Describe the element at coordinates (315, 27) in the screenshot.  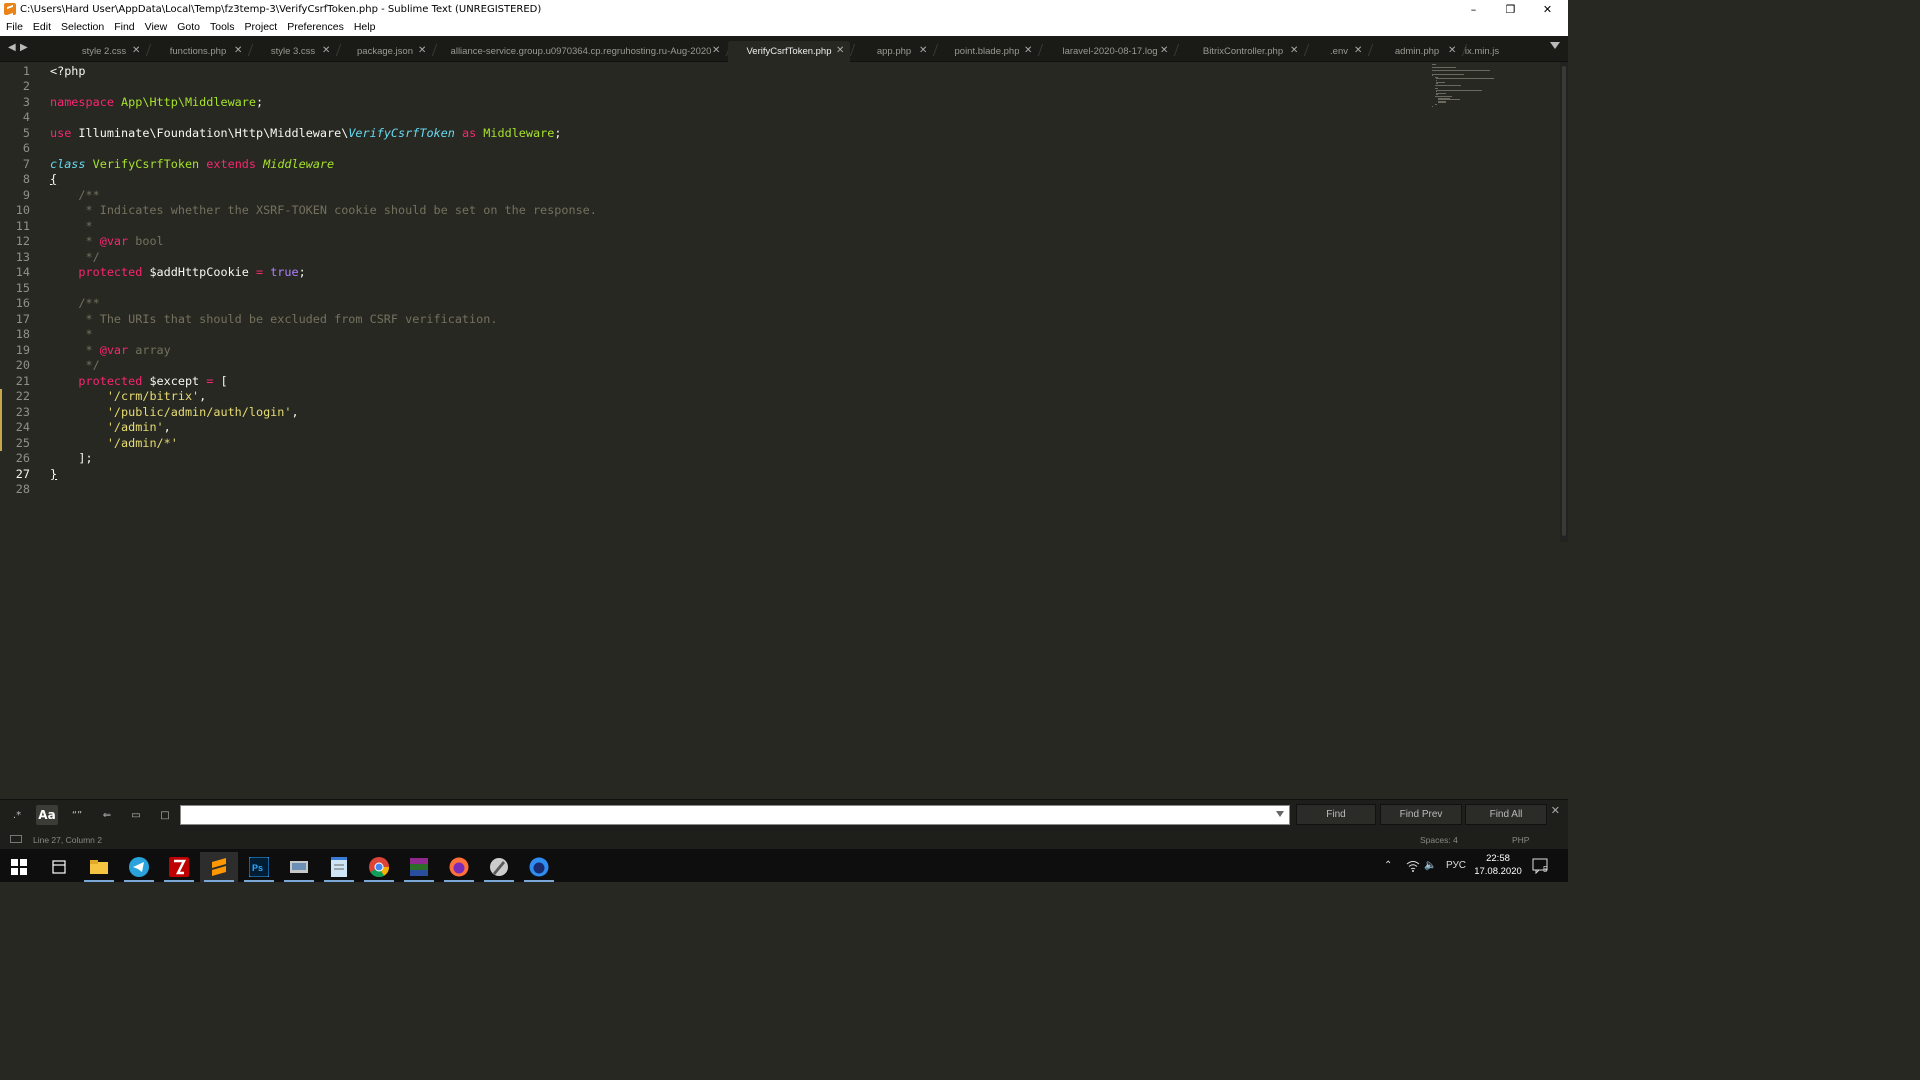
I see `menu-preferences: Preferences` at that location.